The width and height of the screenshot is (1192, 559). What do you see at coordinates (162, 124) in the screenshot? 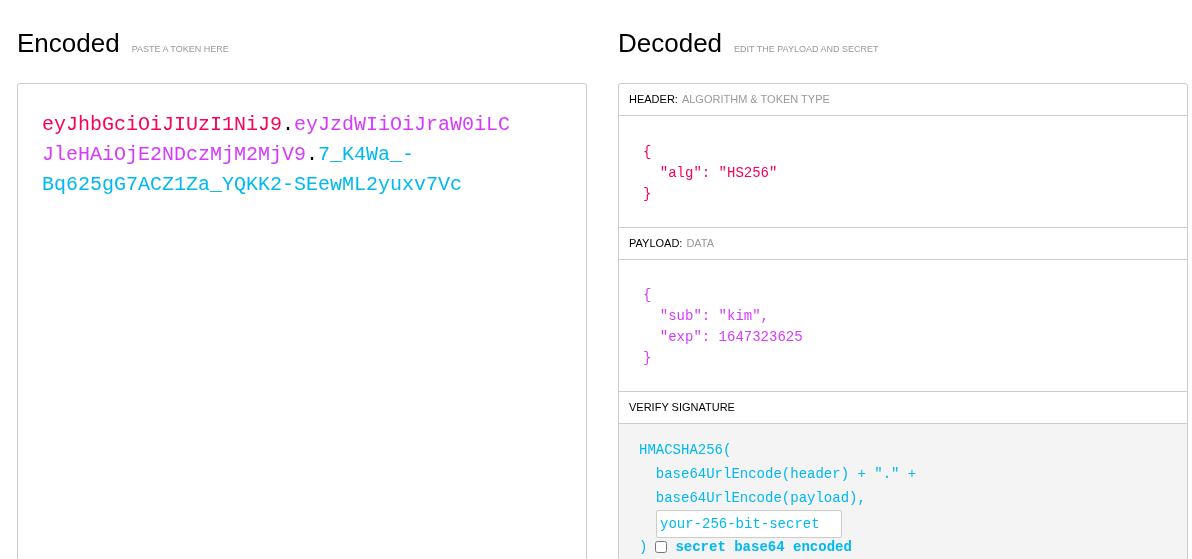
I see `token-text: eyJhbGciOiJIUzI1NiJ9` at bounding box center [162, 124].